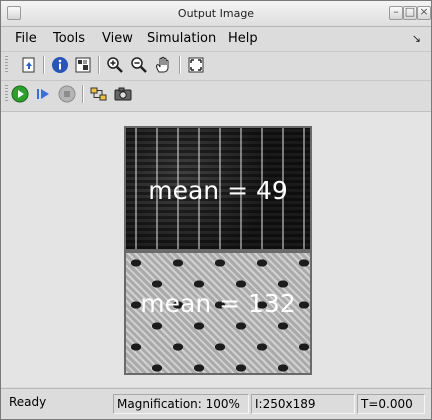 Image resolution: width=432 pixels, height=420 pixels. I want to click on menu-simulation: Simulation, so click(181, 38).